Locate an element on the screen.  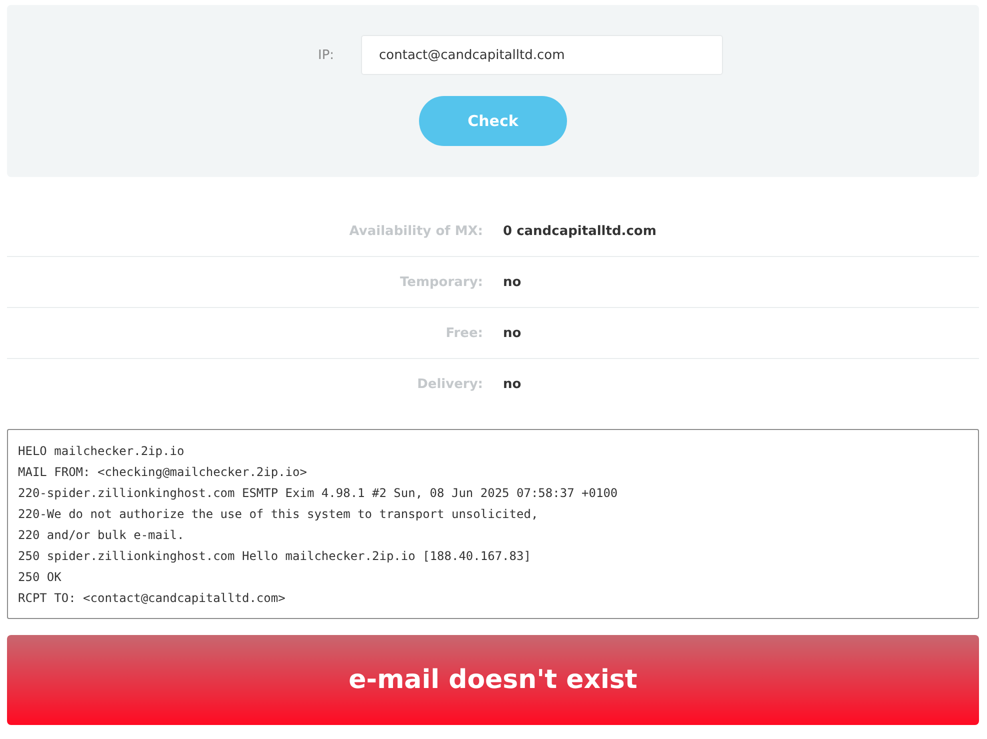
log-line: MAIL FROM: <checking@mailchecker.2ip.io> is located at coordinates (163, 472).